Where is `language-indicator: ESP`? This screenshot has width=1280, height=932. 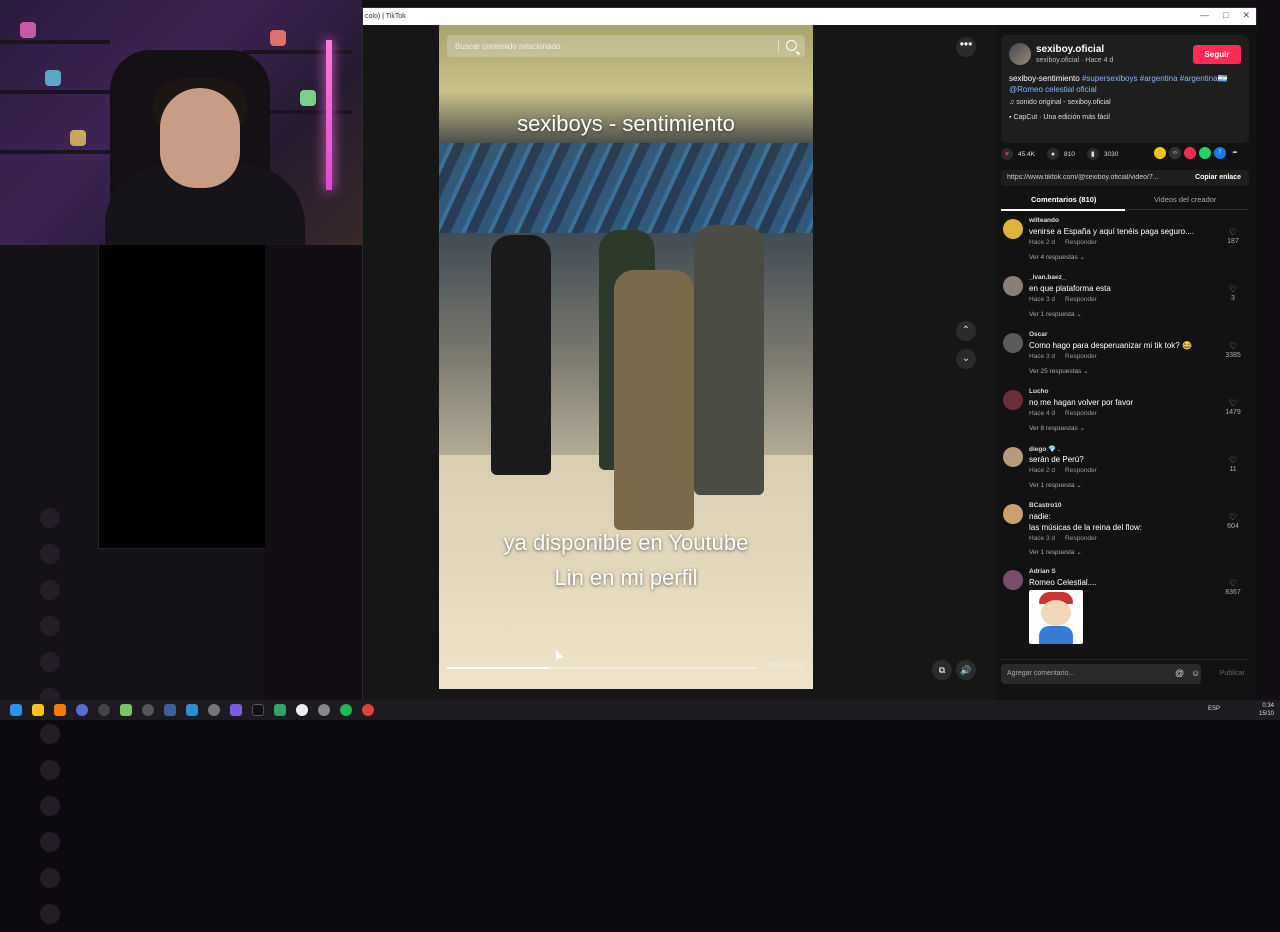
language-indicator: ESP is located at coordinates (1214, 709).